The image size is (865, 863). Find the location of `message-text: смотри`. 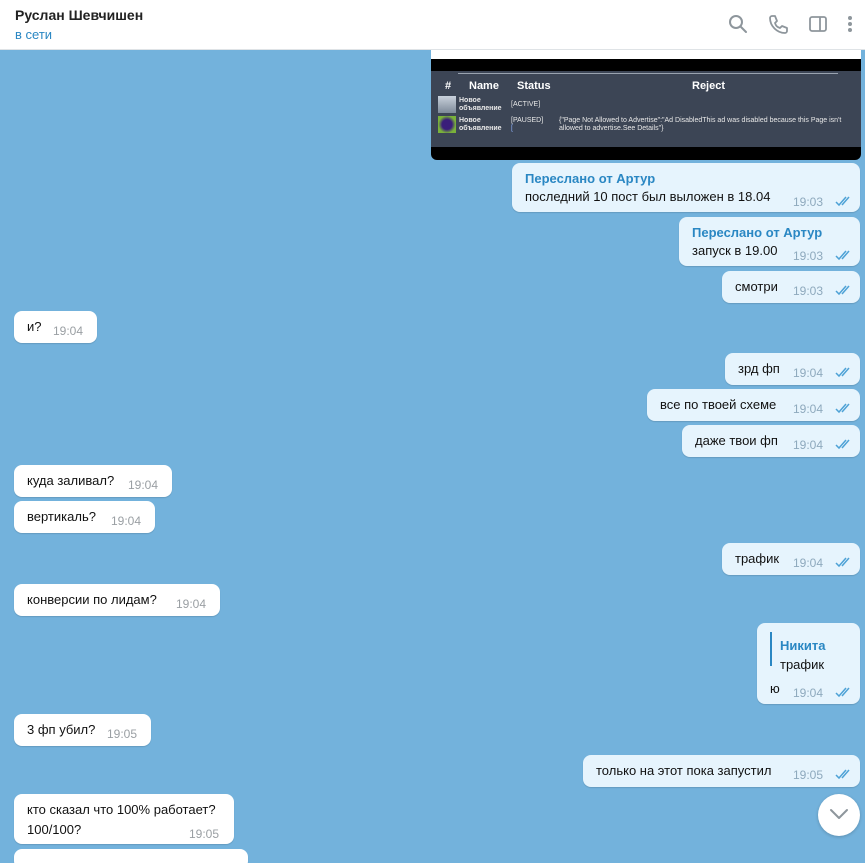

message-text: смотри is located at coordinates (756, 286).